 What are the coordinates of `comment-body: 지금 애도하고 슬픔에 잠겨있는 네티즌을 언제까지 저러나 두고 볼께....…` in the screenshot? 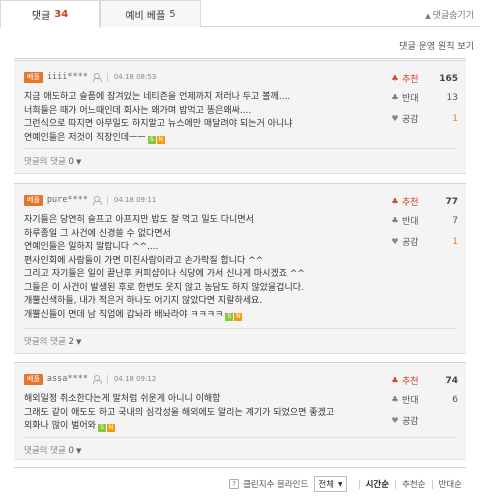 It's located at (199, 118).